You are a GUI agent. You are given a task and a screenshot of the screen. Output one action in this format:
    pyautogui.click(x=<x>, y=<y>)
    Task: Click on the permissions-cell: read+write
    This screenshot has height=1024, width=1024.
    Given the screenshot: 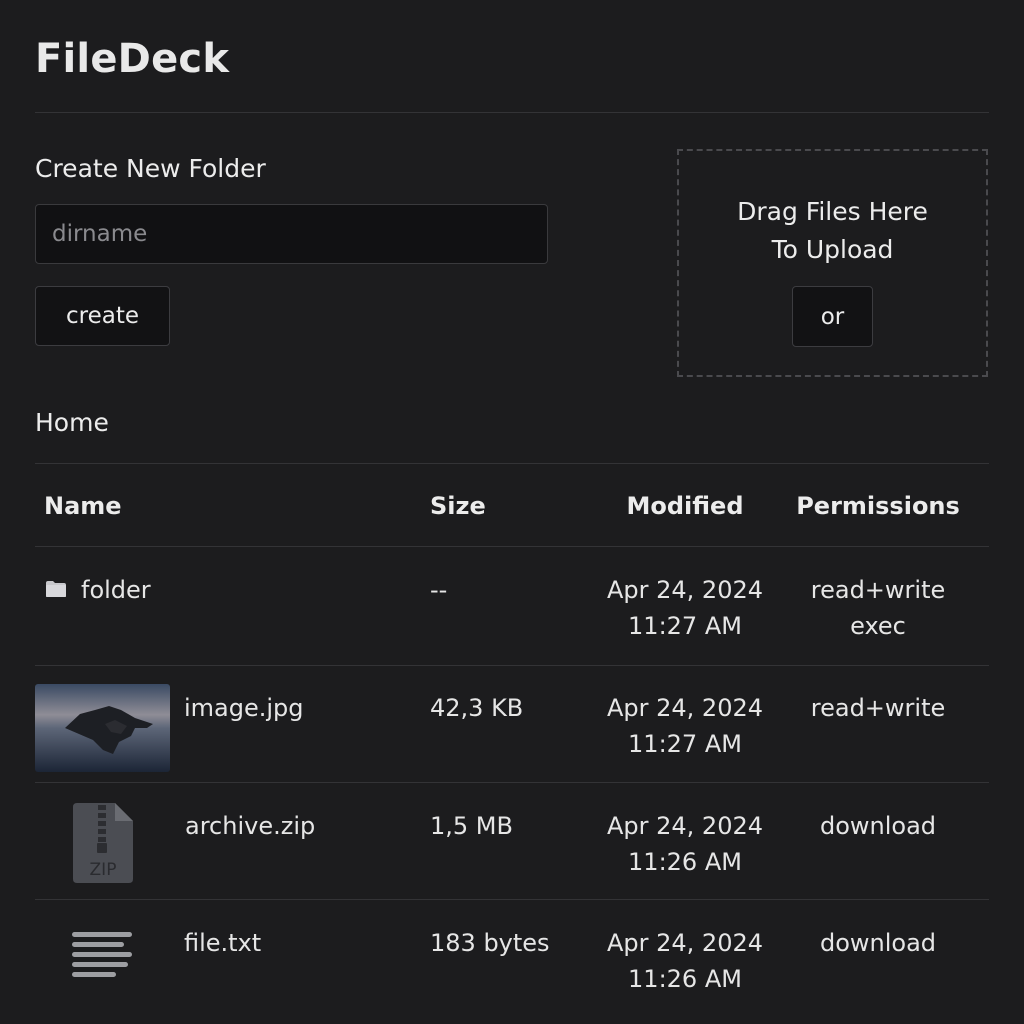 What is the action you would take?
    pyautogui.click(x=878, y=708)
    